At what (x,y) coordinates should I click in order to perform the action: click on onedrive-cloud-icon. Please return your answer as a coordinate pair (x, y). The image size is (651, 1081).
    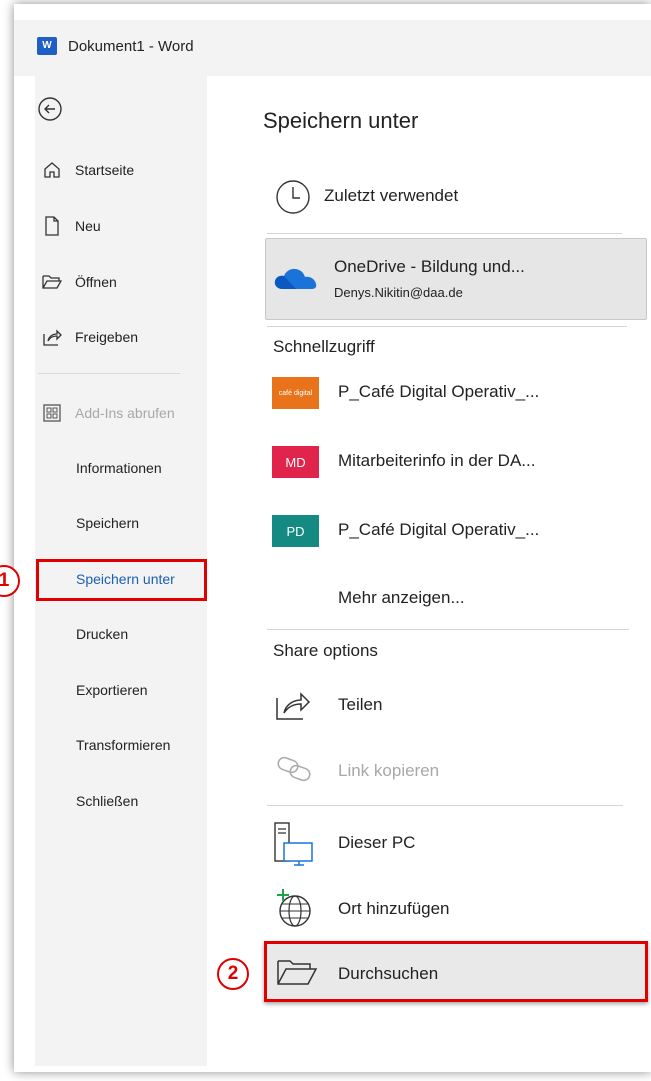
    Looking at the image, I should click on (296, 277).